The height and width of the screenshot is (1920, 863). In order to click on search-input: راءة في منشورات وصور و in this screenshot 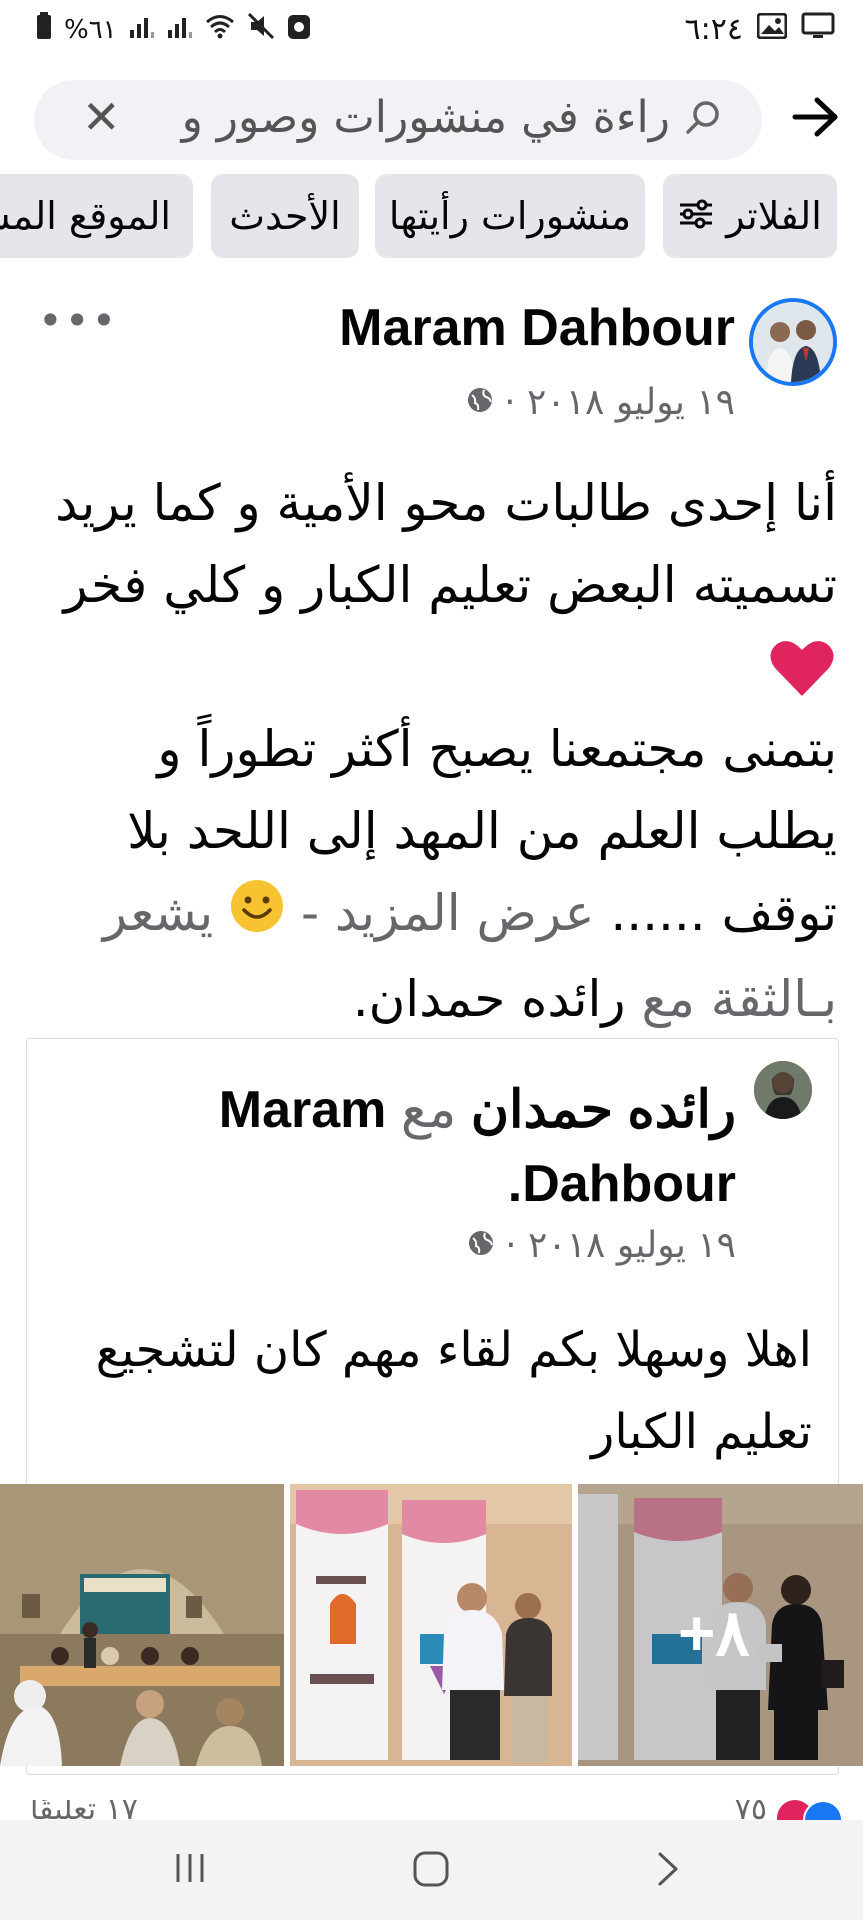, I will do `click(426, 117)`.